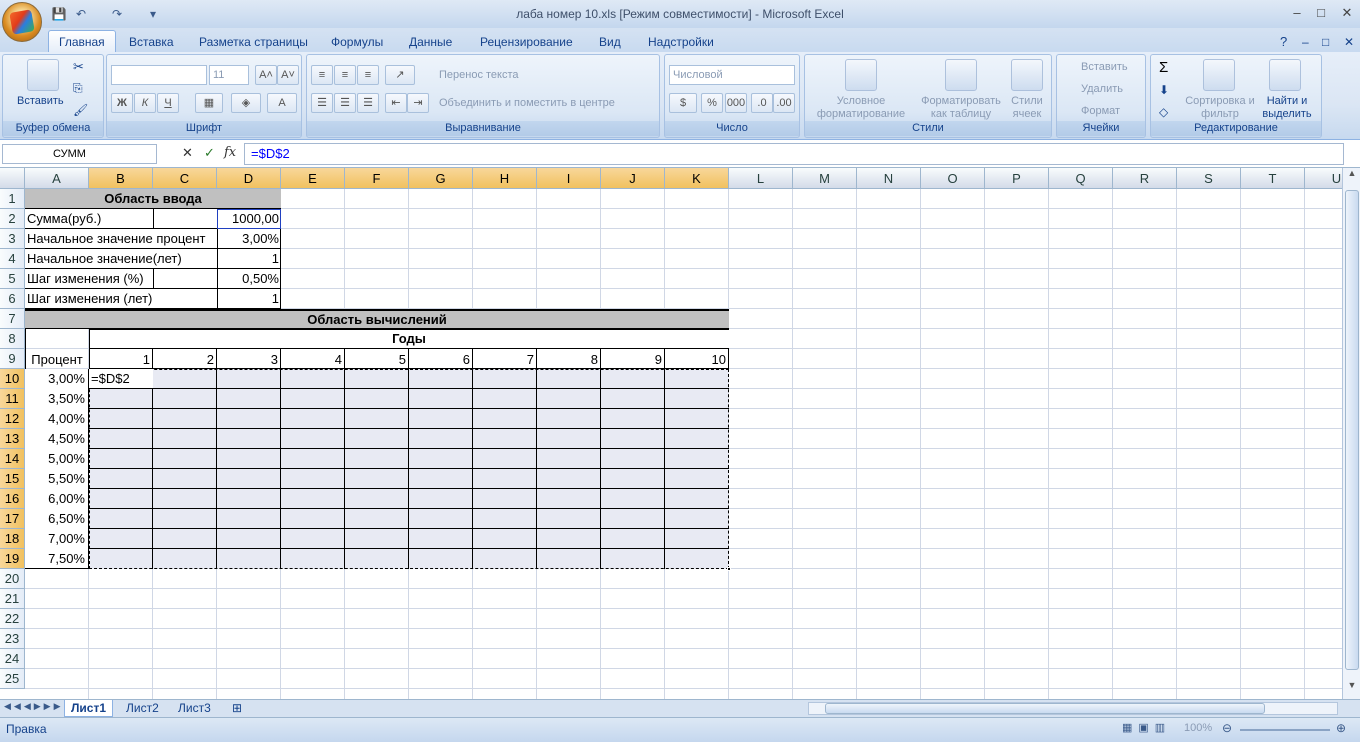 Image resolution: width=1360 pixels, height=742 pixels. Describe the element at coordinates (683, 103) in the screenshot. I see `currency-icon: $` at that location.